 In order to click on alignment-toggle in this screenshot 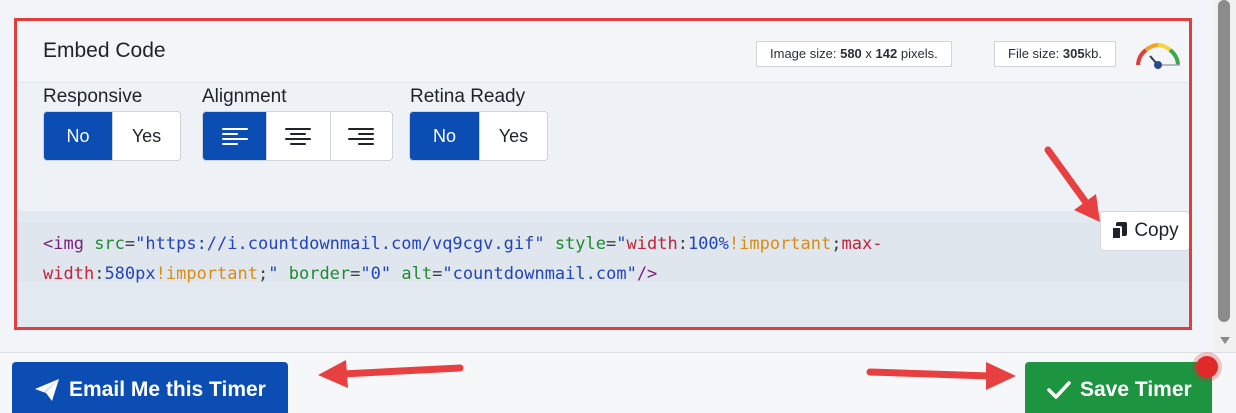, I will do `click(297, 136)`.